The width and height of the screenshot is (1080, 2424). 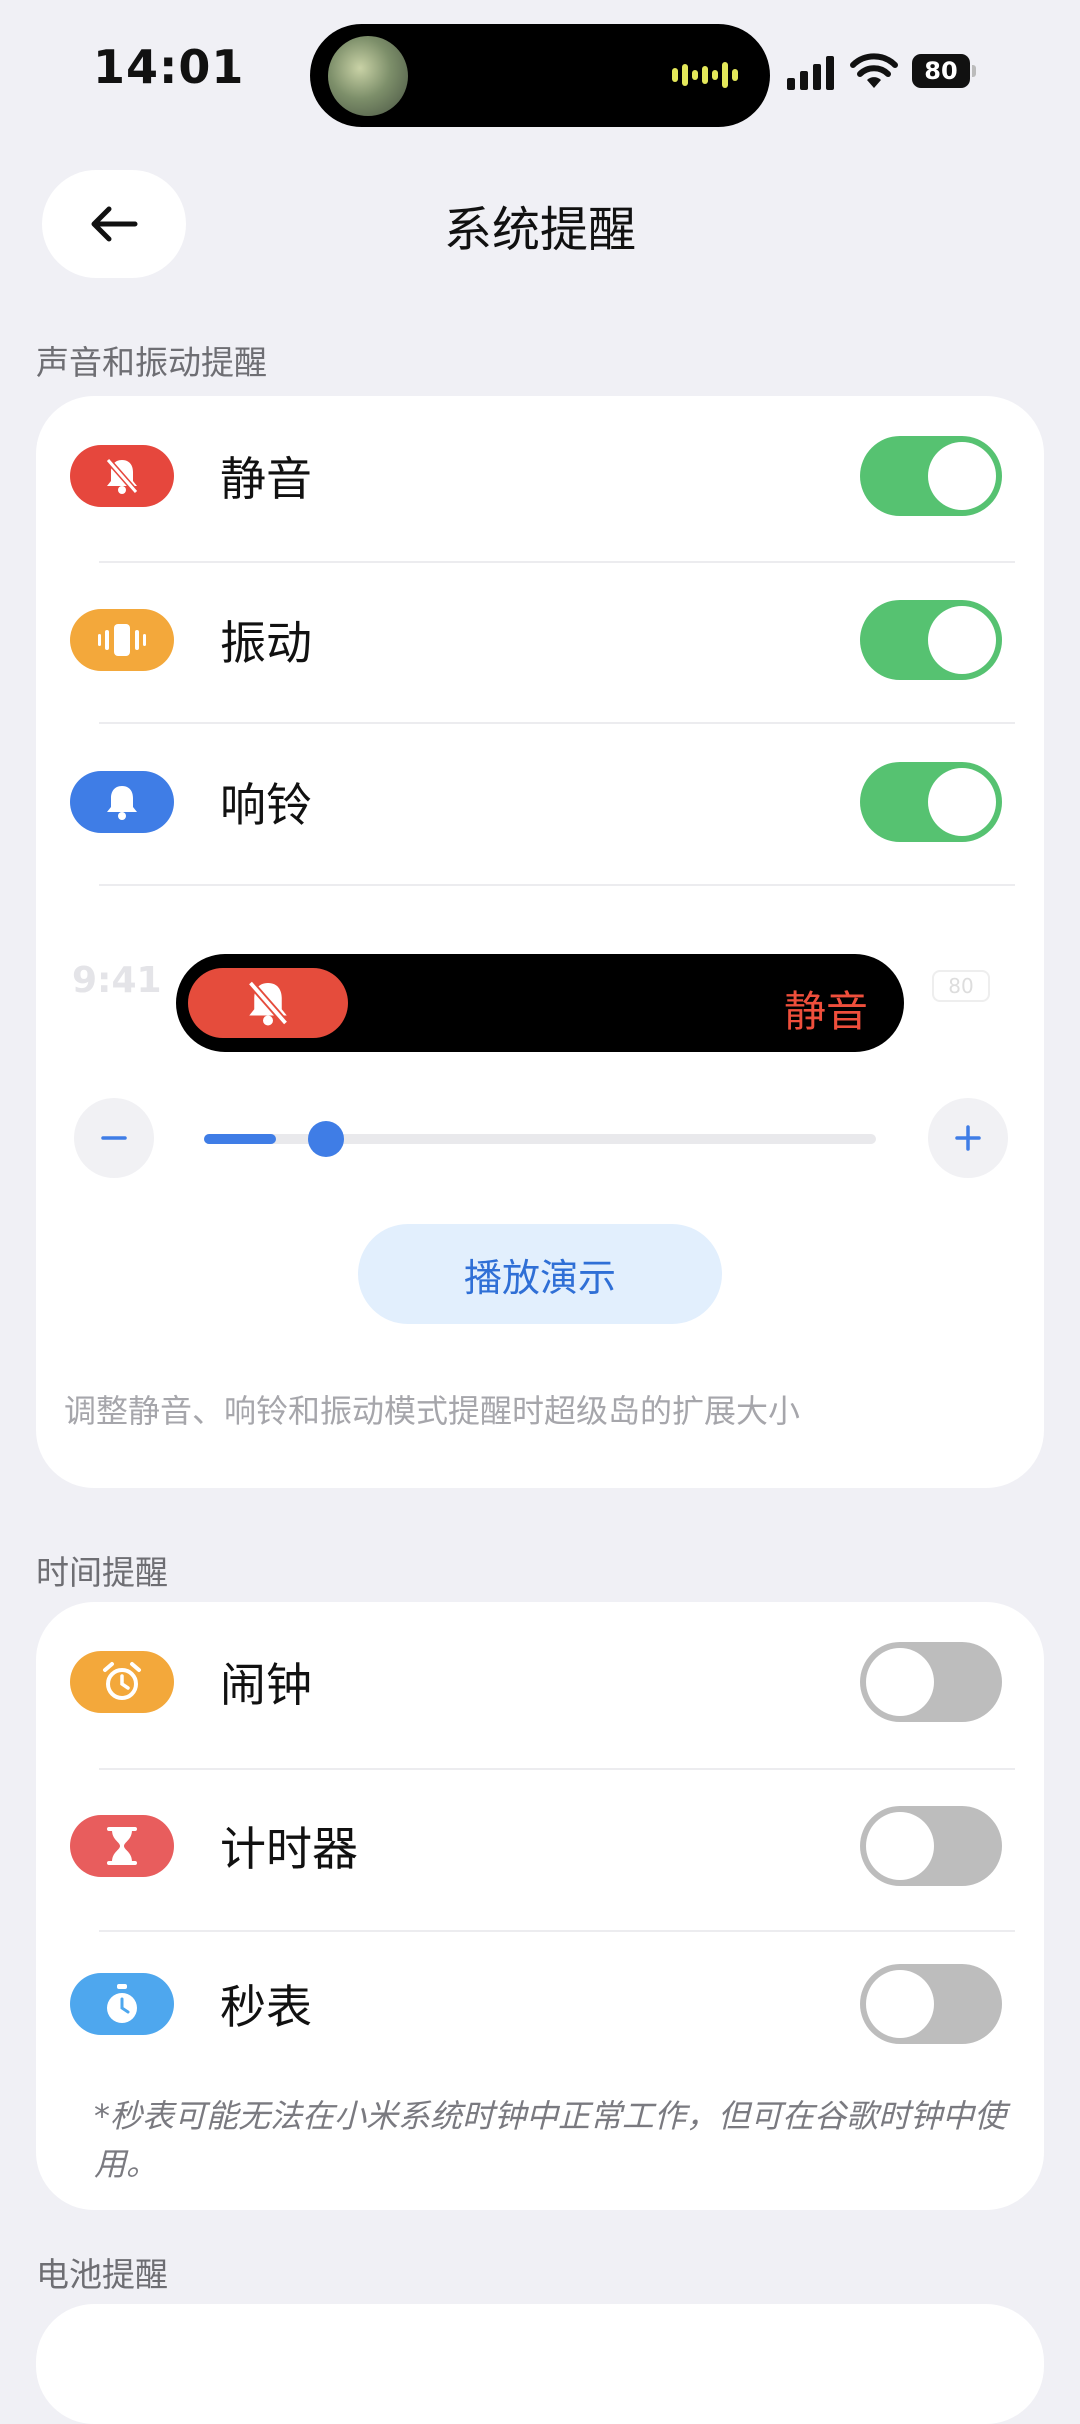 I want to click on page-title: 系统提醒, so click(x=539, y=230).